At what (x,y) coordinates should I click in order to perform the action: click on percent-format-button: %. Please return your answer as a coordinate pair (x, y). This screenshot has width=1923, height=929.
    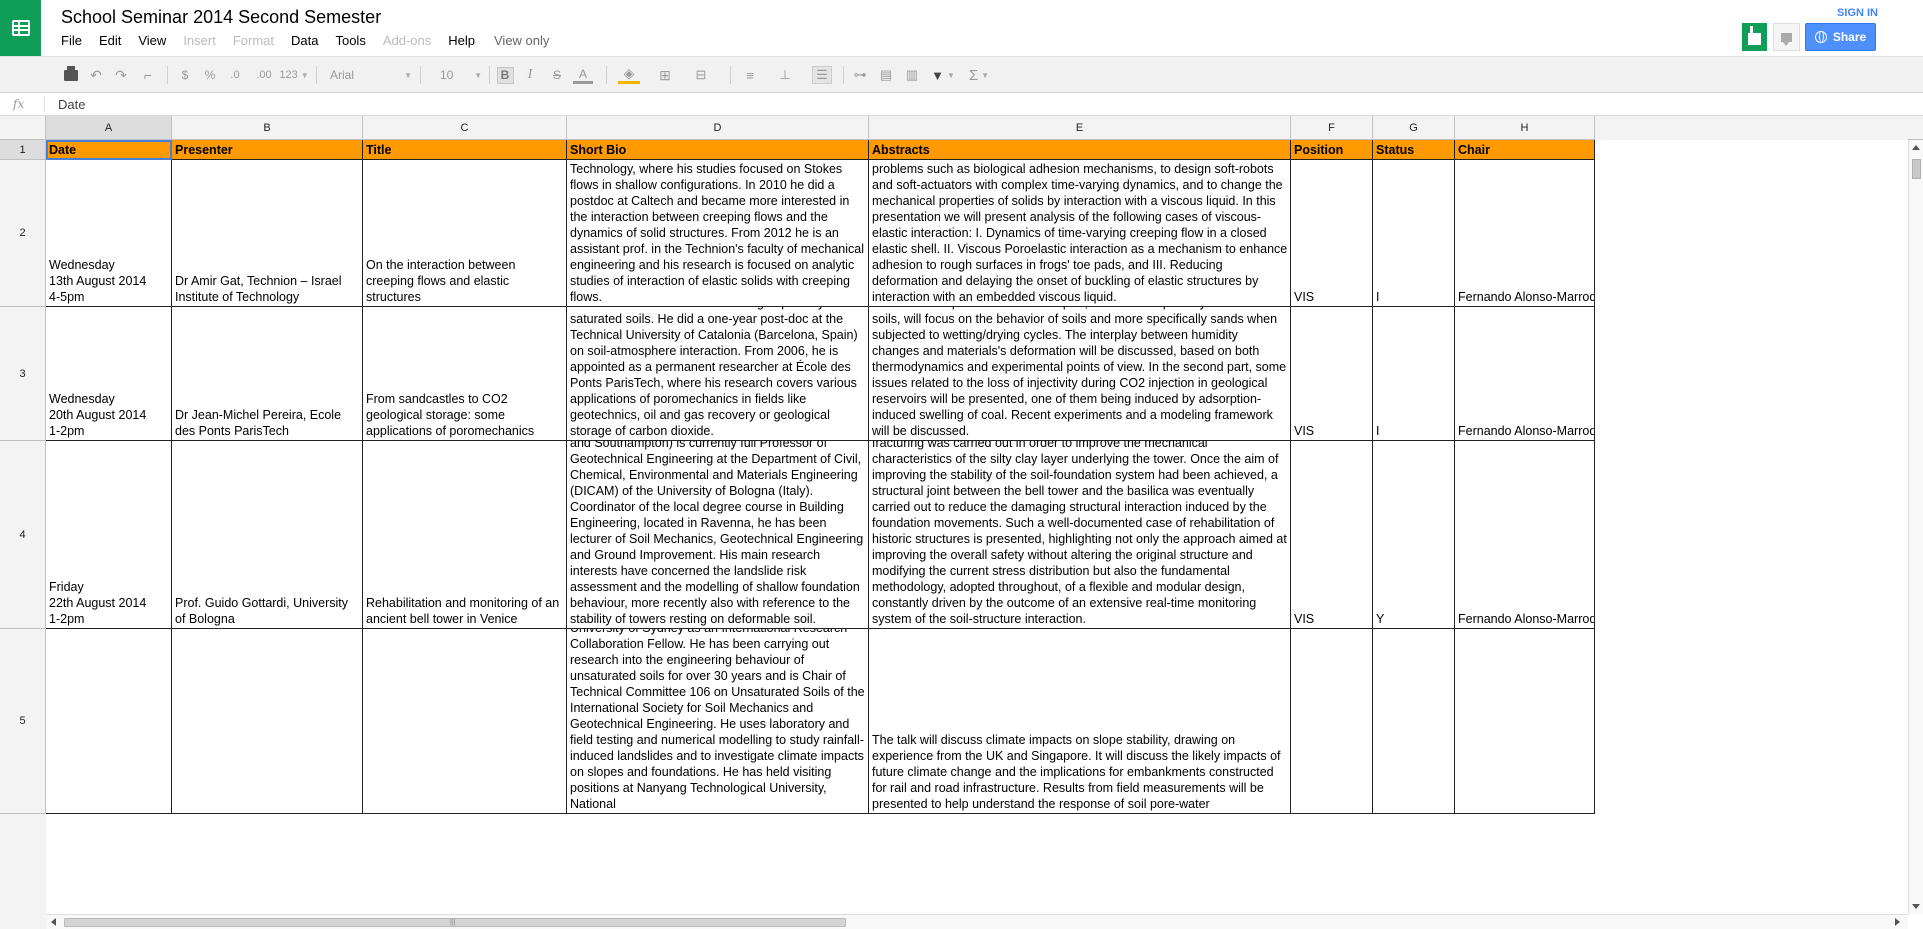
    Looking at the image, I should click on (210, 75).